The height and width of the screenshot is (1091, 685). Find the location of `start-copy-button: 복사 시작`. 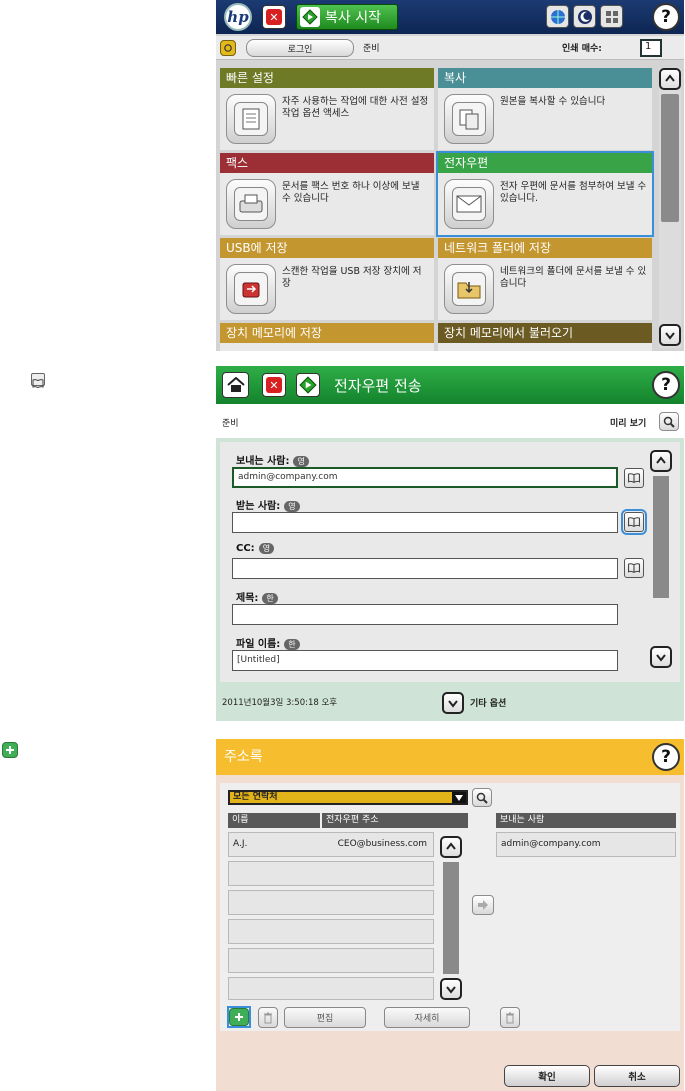

start-copy-button: 복사 시작 is located at coordinates (347, 17).